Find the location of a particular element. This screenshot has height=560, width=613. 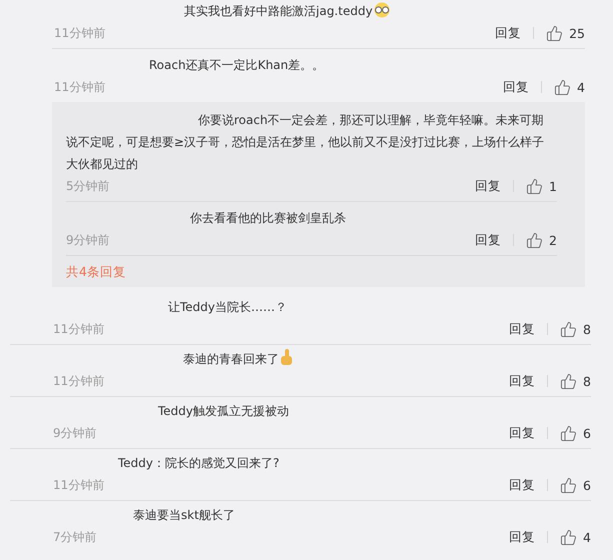

comment-text: 泰迪要当skt舰长了 is located at coordinates (184, 515).